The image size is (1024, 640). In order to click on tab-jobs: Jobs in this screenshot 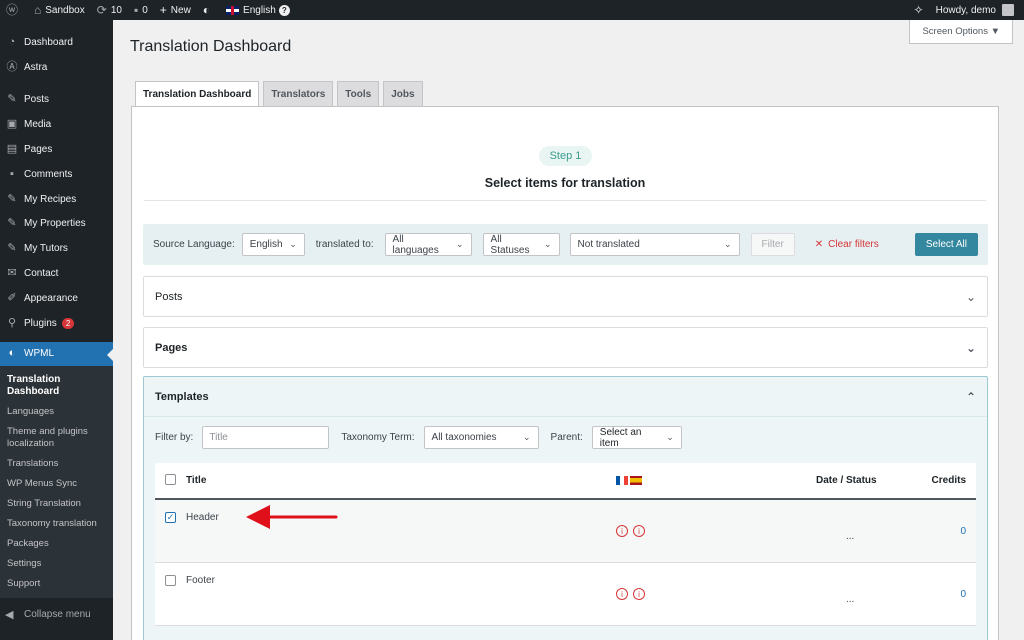, I will do `click(403, 94)`.